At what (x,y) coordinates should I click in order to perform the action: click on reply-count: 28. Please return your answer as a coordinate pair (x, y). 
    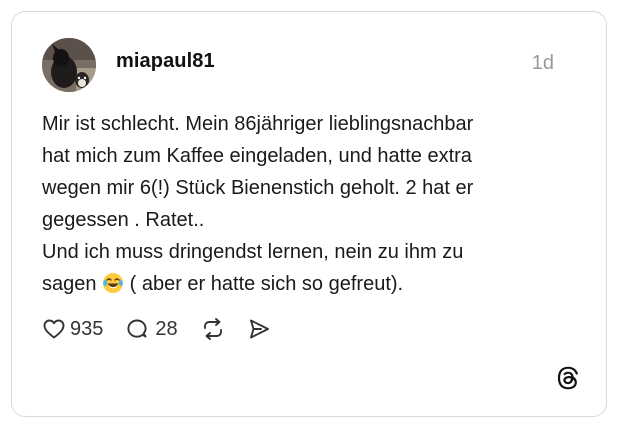
    Looking at the image, I should click on (166, 328).